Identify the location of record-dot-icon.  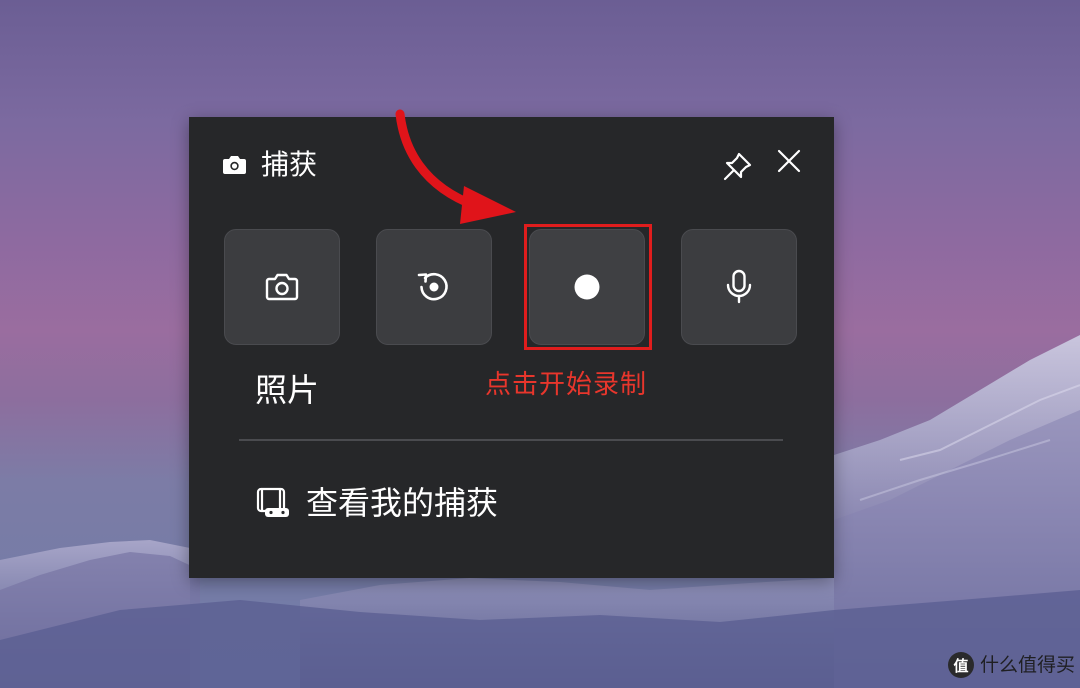
(587, 287).